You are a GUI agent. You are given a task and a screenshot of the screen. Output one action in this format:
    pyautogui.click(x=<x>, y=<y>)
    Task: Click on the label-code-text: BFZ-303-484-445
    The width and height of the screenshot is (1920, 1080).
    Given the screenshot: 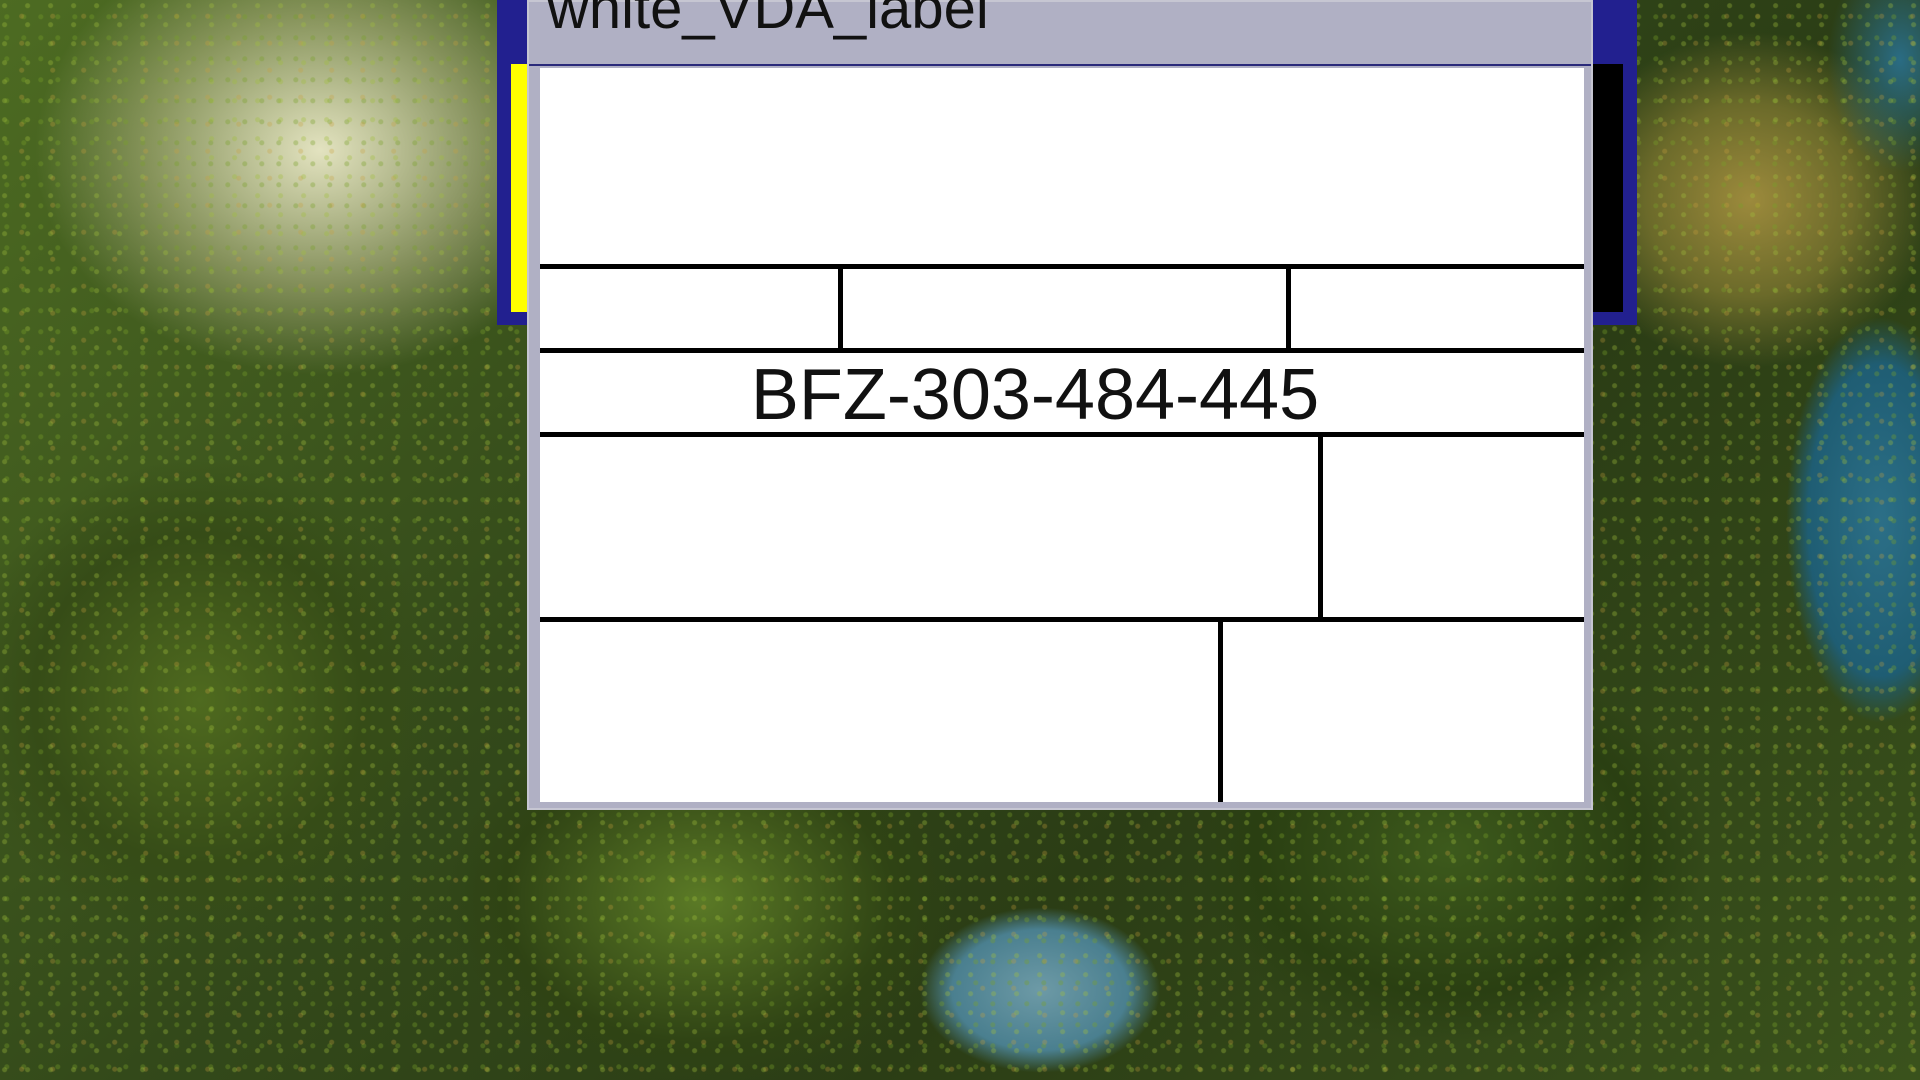 What is the action you would take?
    pyautogui.click(x=1035, y=395)
    